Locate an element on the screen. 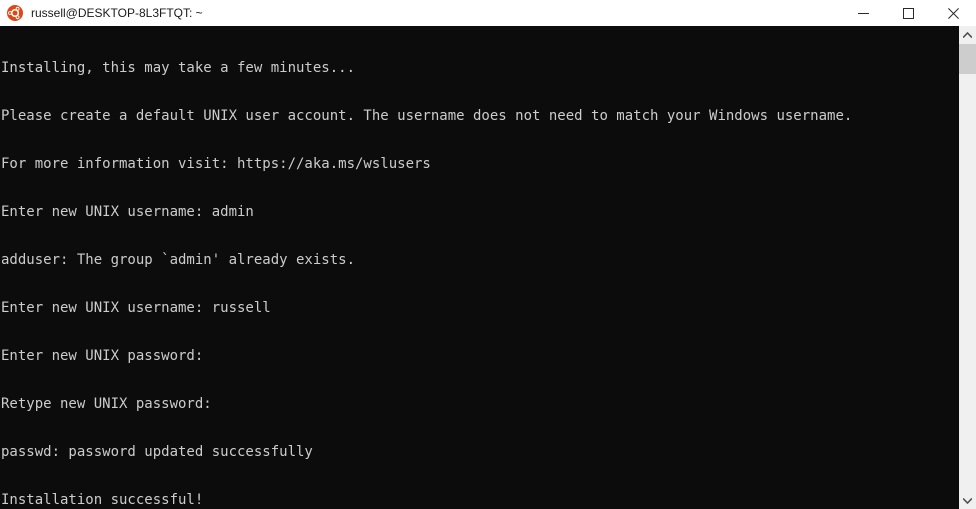 This screenshot has width=976, height=509. title-bar: russell@DESKTOP-8L3FTQT: ~ is located at coordinates (488, 13).